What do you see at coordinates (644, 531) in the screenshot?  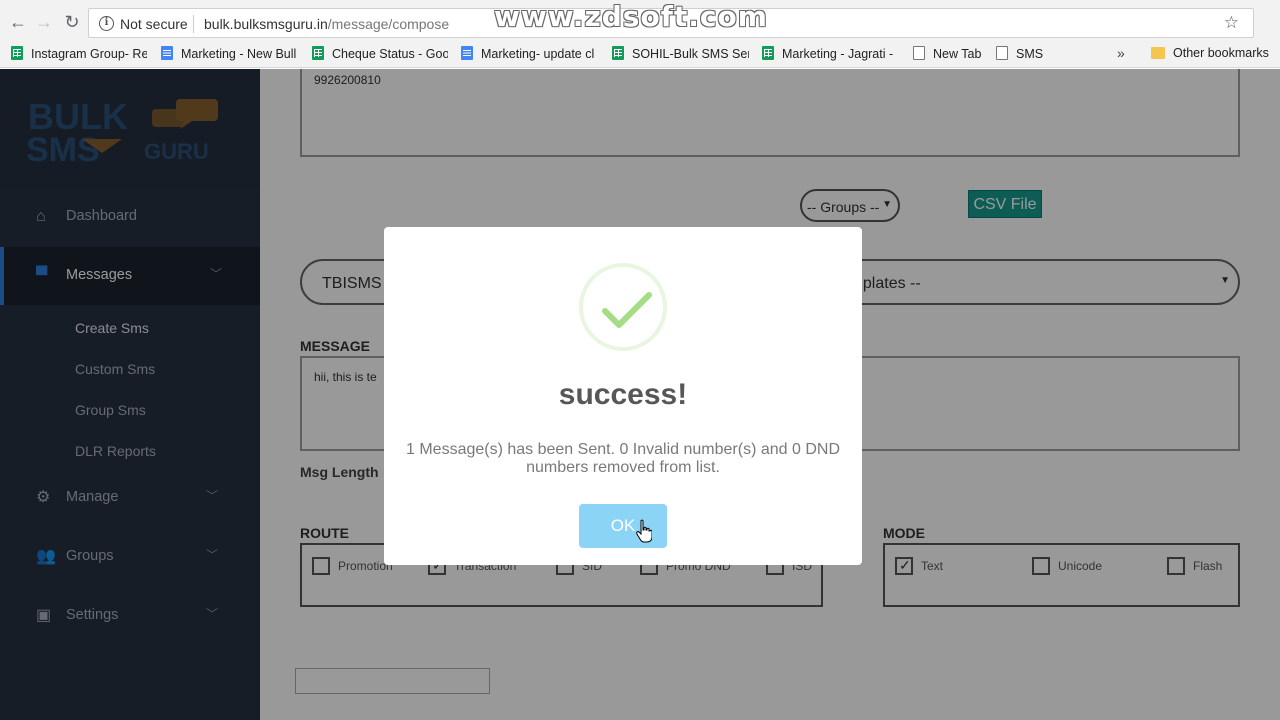 I see `hand-cursor-icon` at bounding box center [644, 531].